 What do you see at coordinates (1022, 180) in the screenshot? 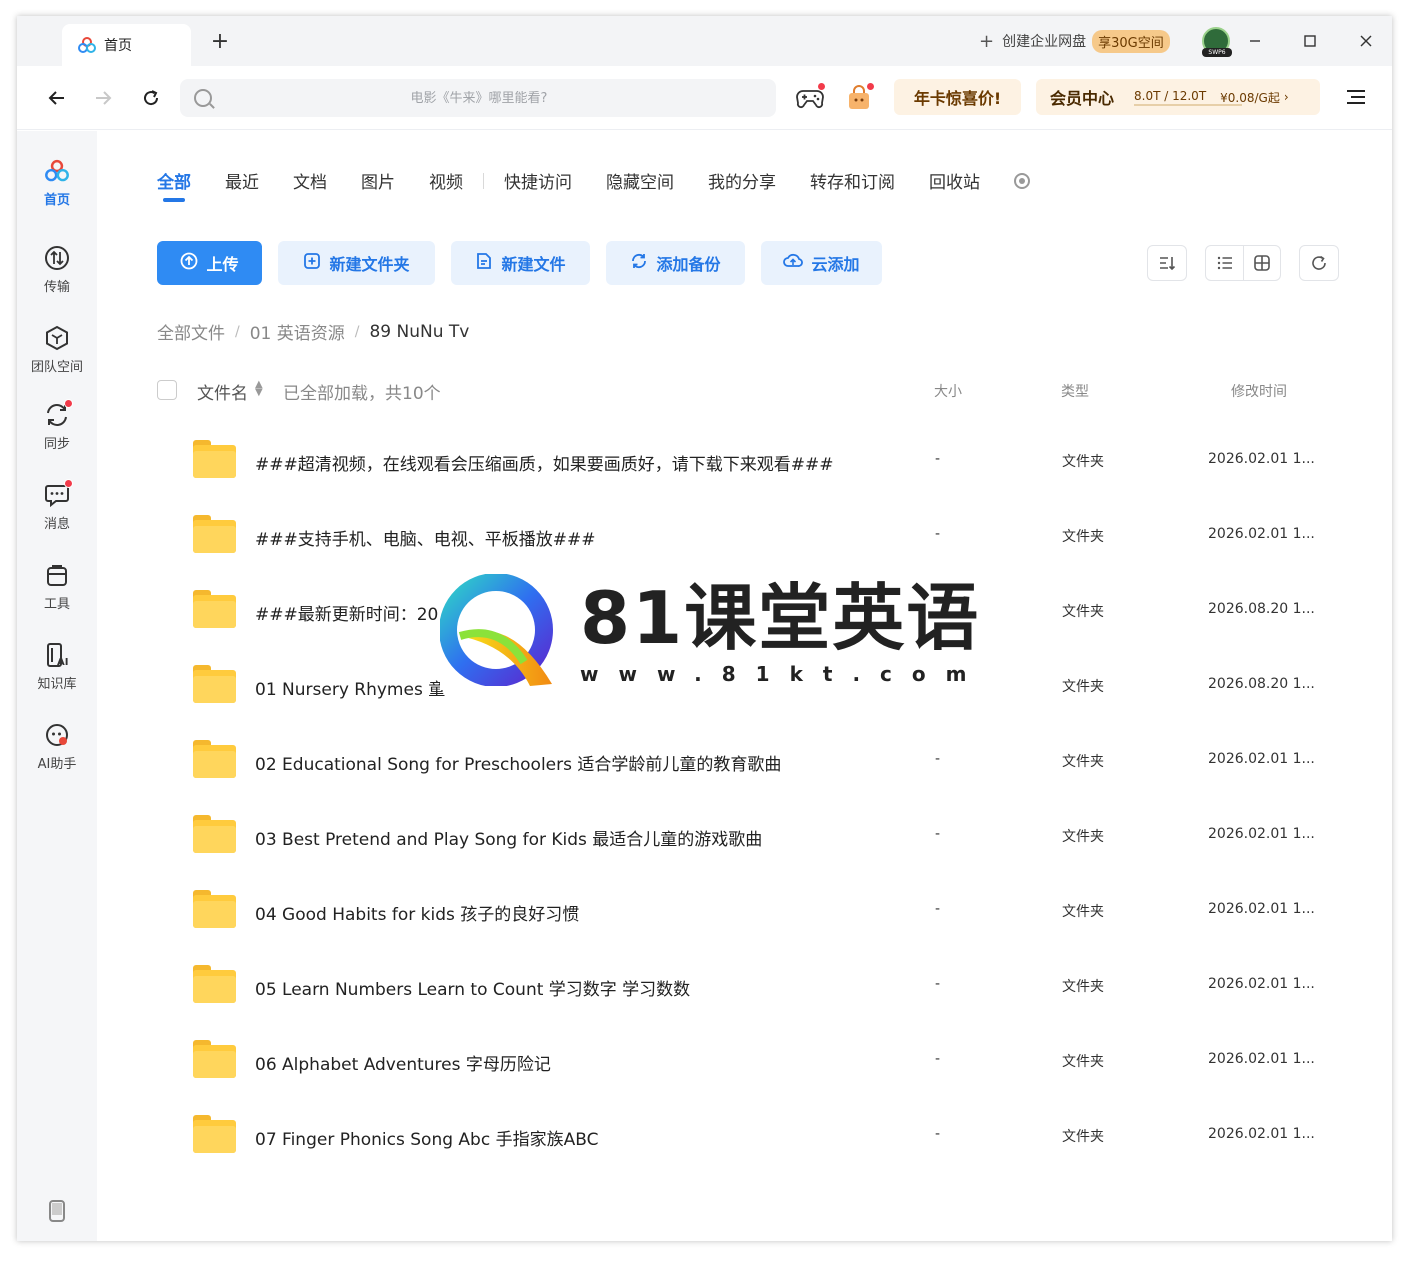
I see `eye-icon` at bounding box center [1022, 180].